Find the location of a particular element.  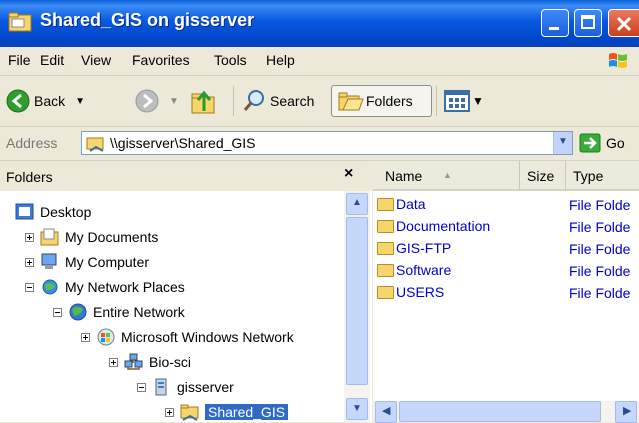

menu-bar: File Edit View Favorites Tools Help is located at coordinates (319, 61).